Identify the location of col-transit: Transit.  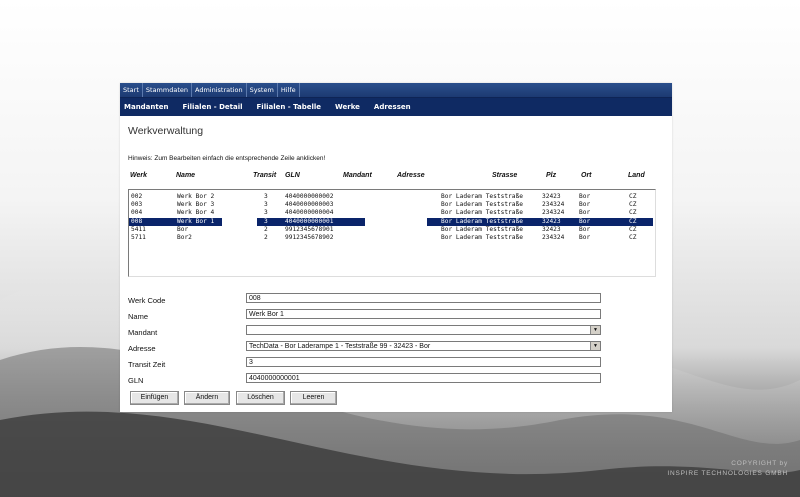
(265, 175).